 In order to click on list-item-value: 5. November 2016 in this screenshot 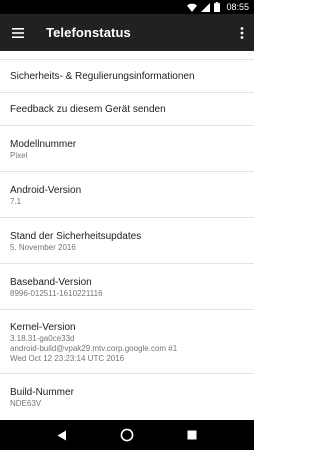, I will do `click(43, 247)`.